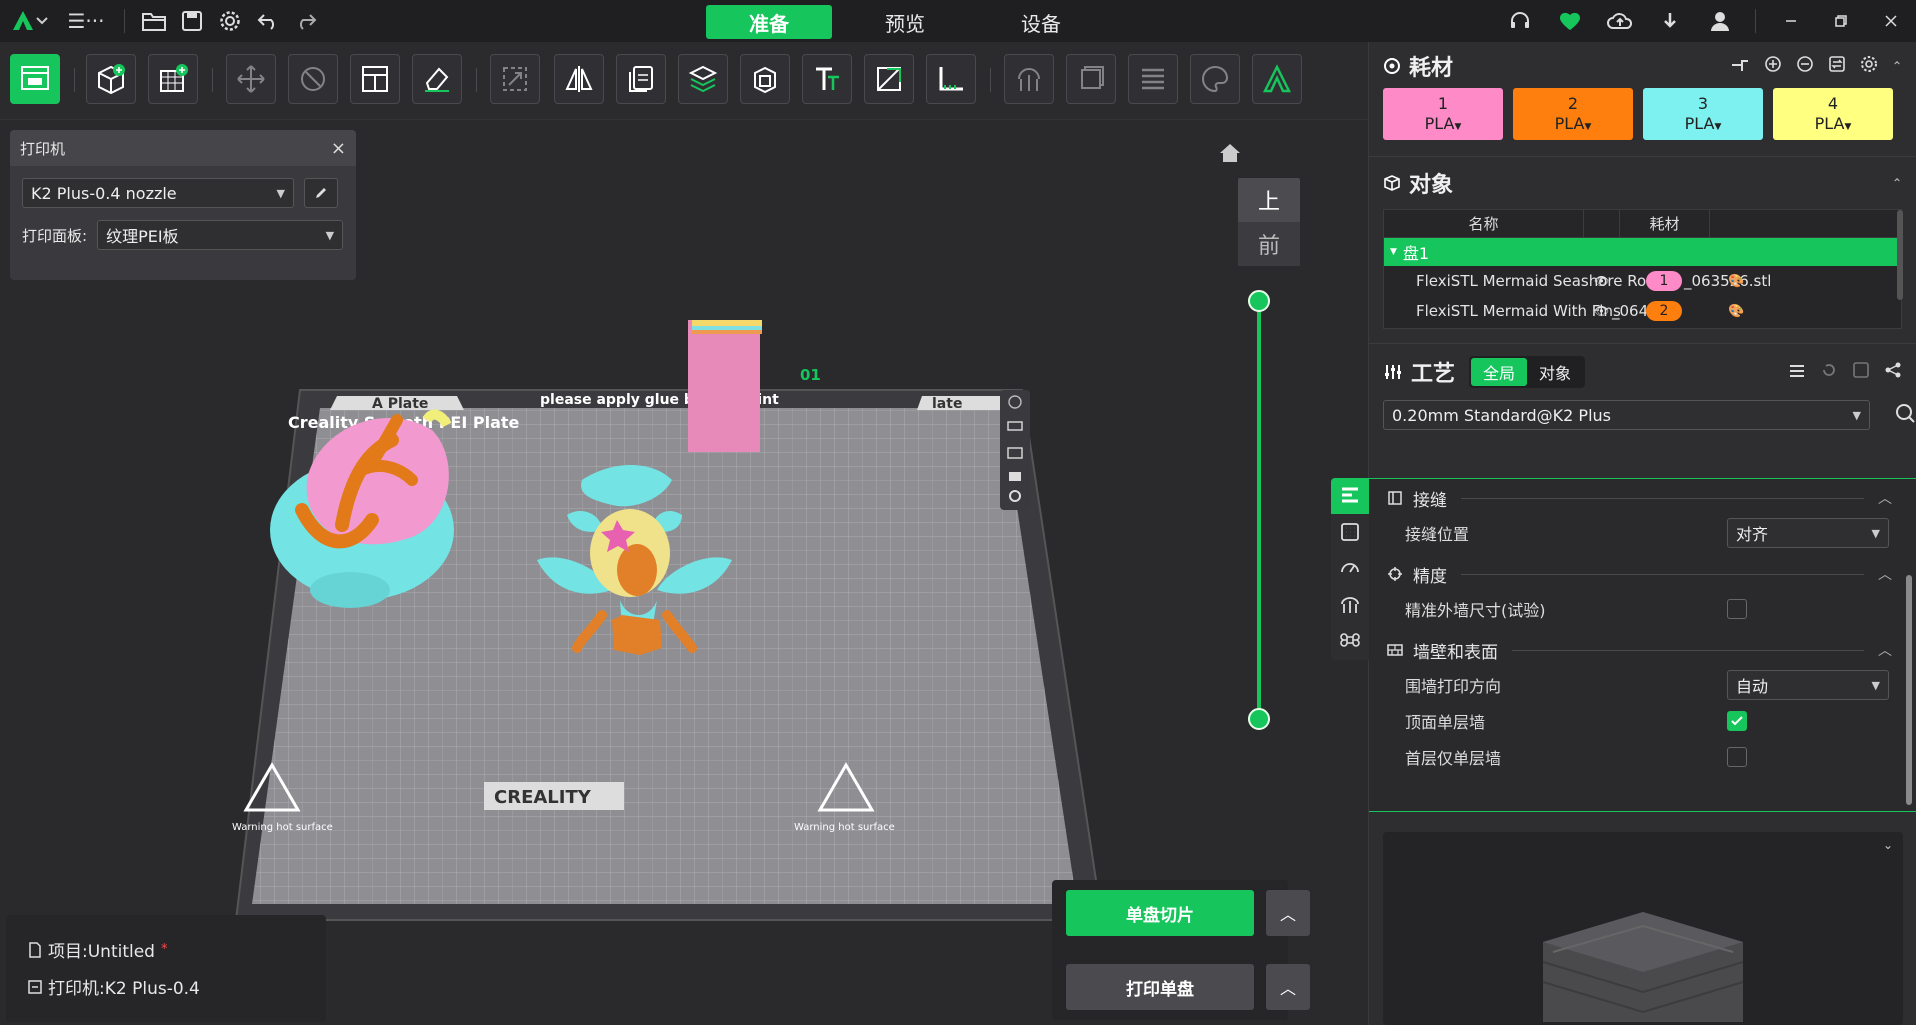  I want to click on mirror-button, so click(579, 79).